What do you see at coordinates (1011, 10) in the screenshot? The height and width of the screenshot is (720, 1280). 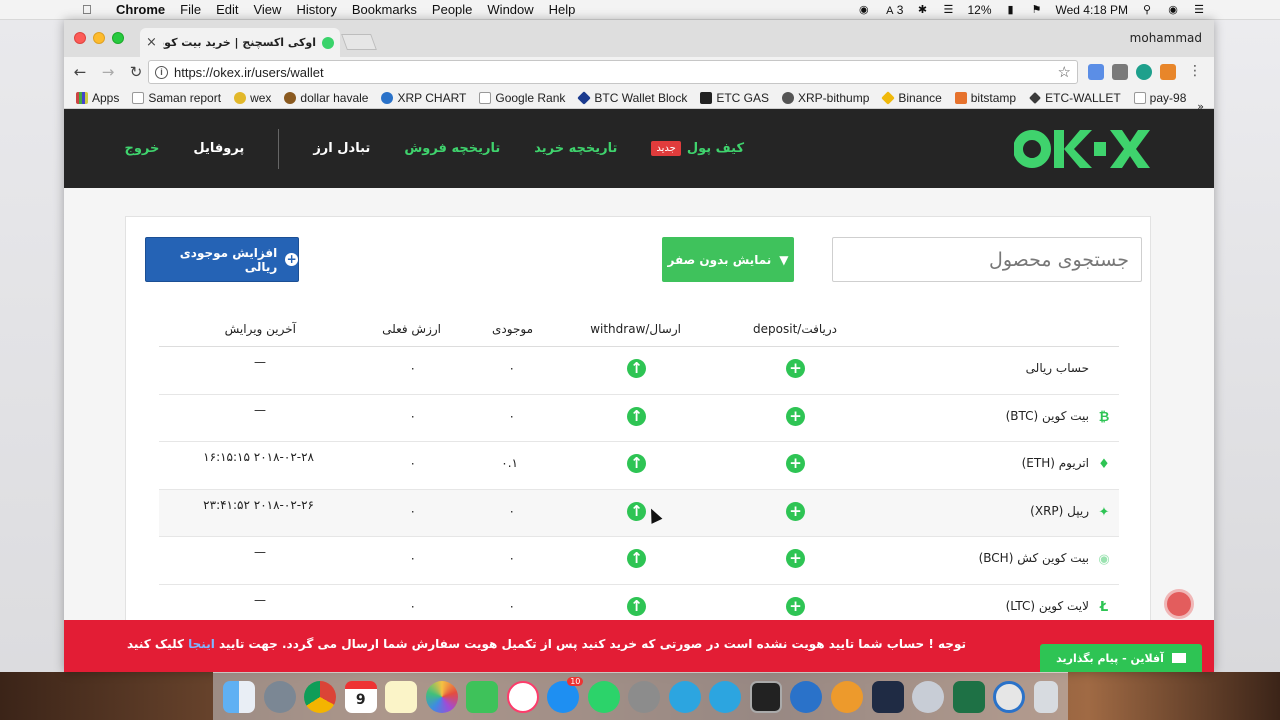 I see `battery-icon: ▮` at bounding box center [1011, 10].